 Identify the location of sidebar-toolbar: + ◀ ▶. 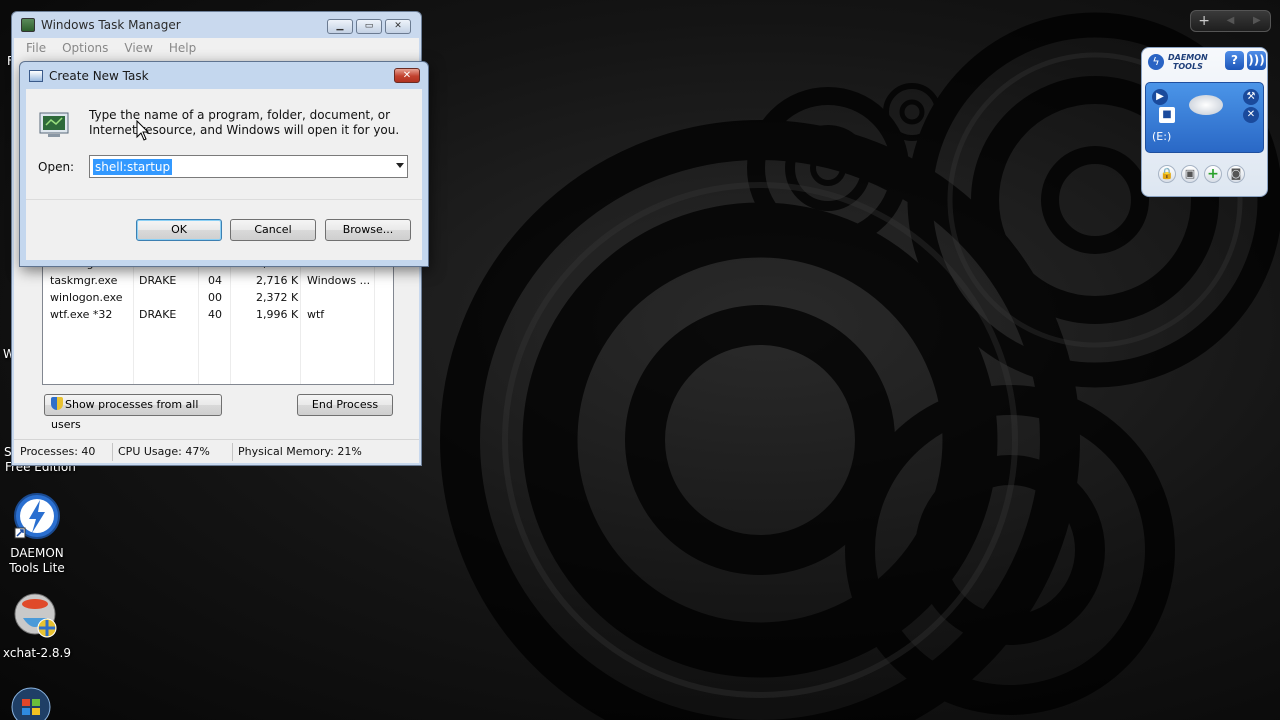
(1230, 21).